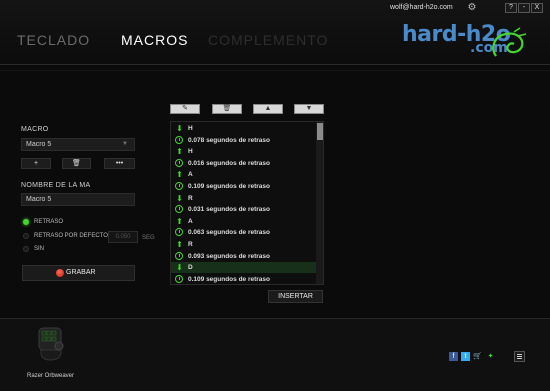  Describe the element at coordinates (275, 64) in the screenshot. I see `divider-top` at that location.